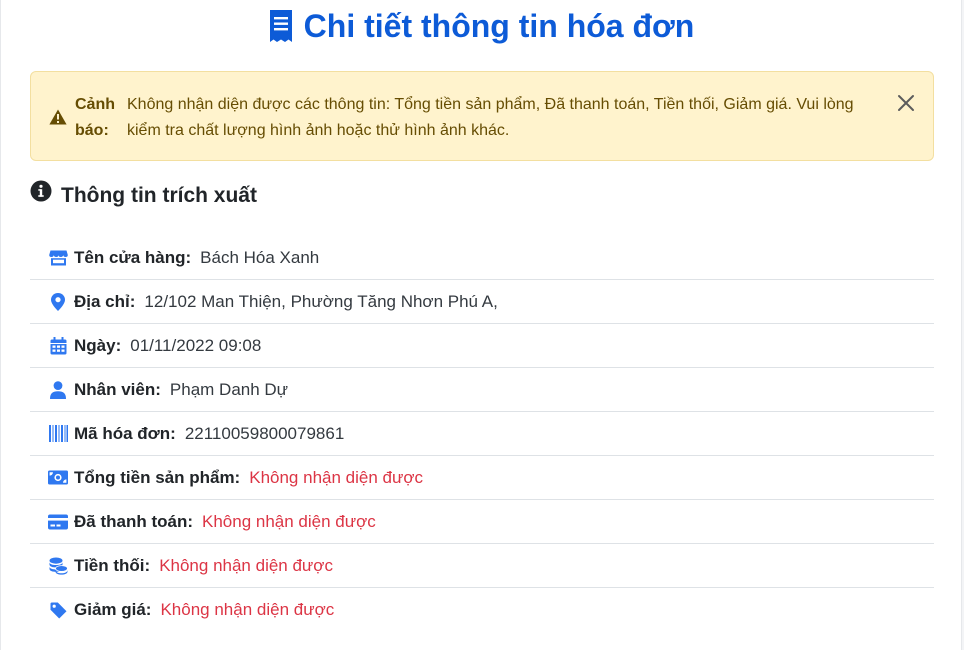  I want to click on info-circle-icon, so click(41, 195).